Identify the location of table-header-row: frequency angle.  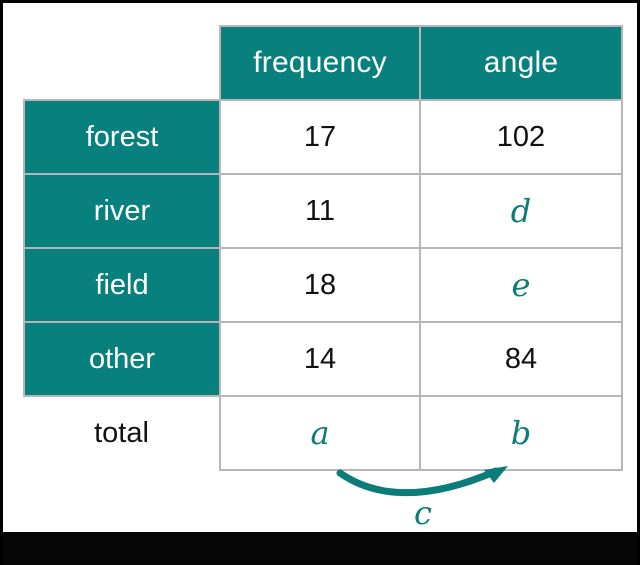
(323, 63).